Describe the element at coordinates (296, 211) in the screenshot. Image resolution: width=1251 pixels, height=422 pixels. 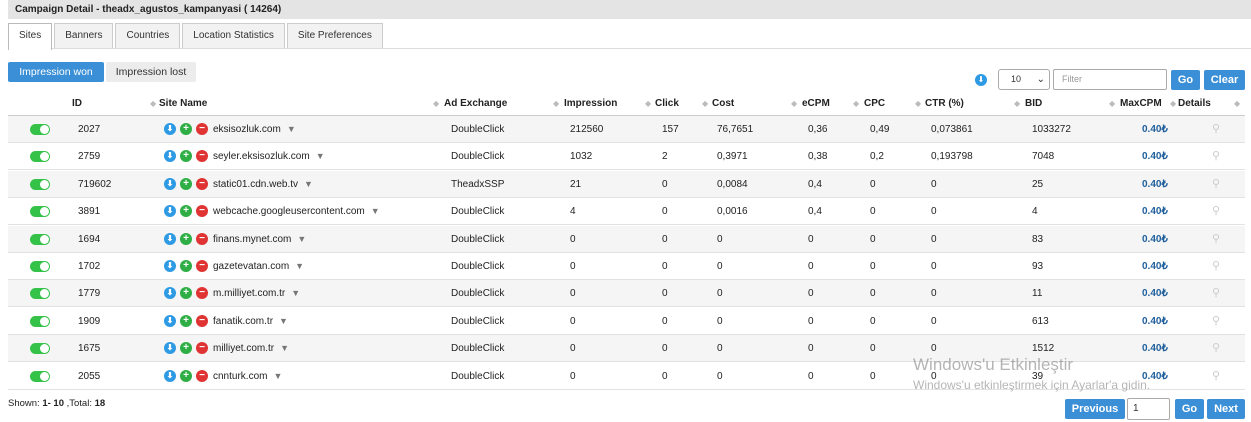
I see `cell-site-name: webcache.googleusercontent.com ▼` at that location.